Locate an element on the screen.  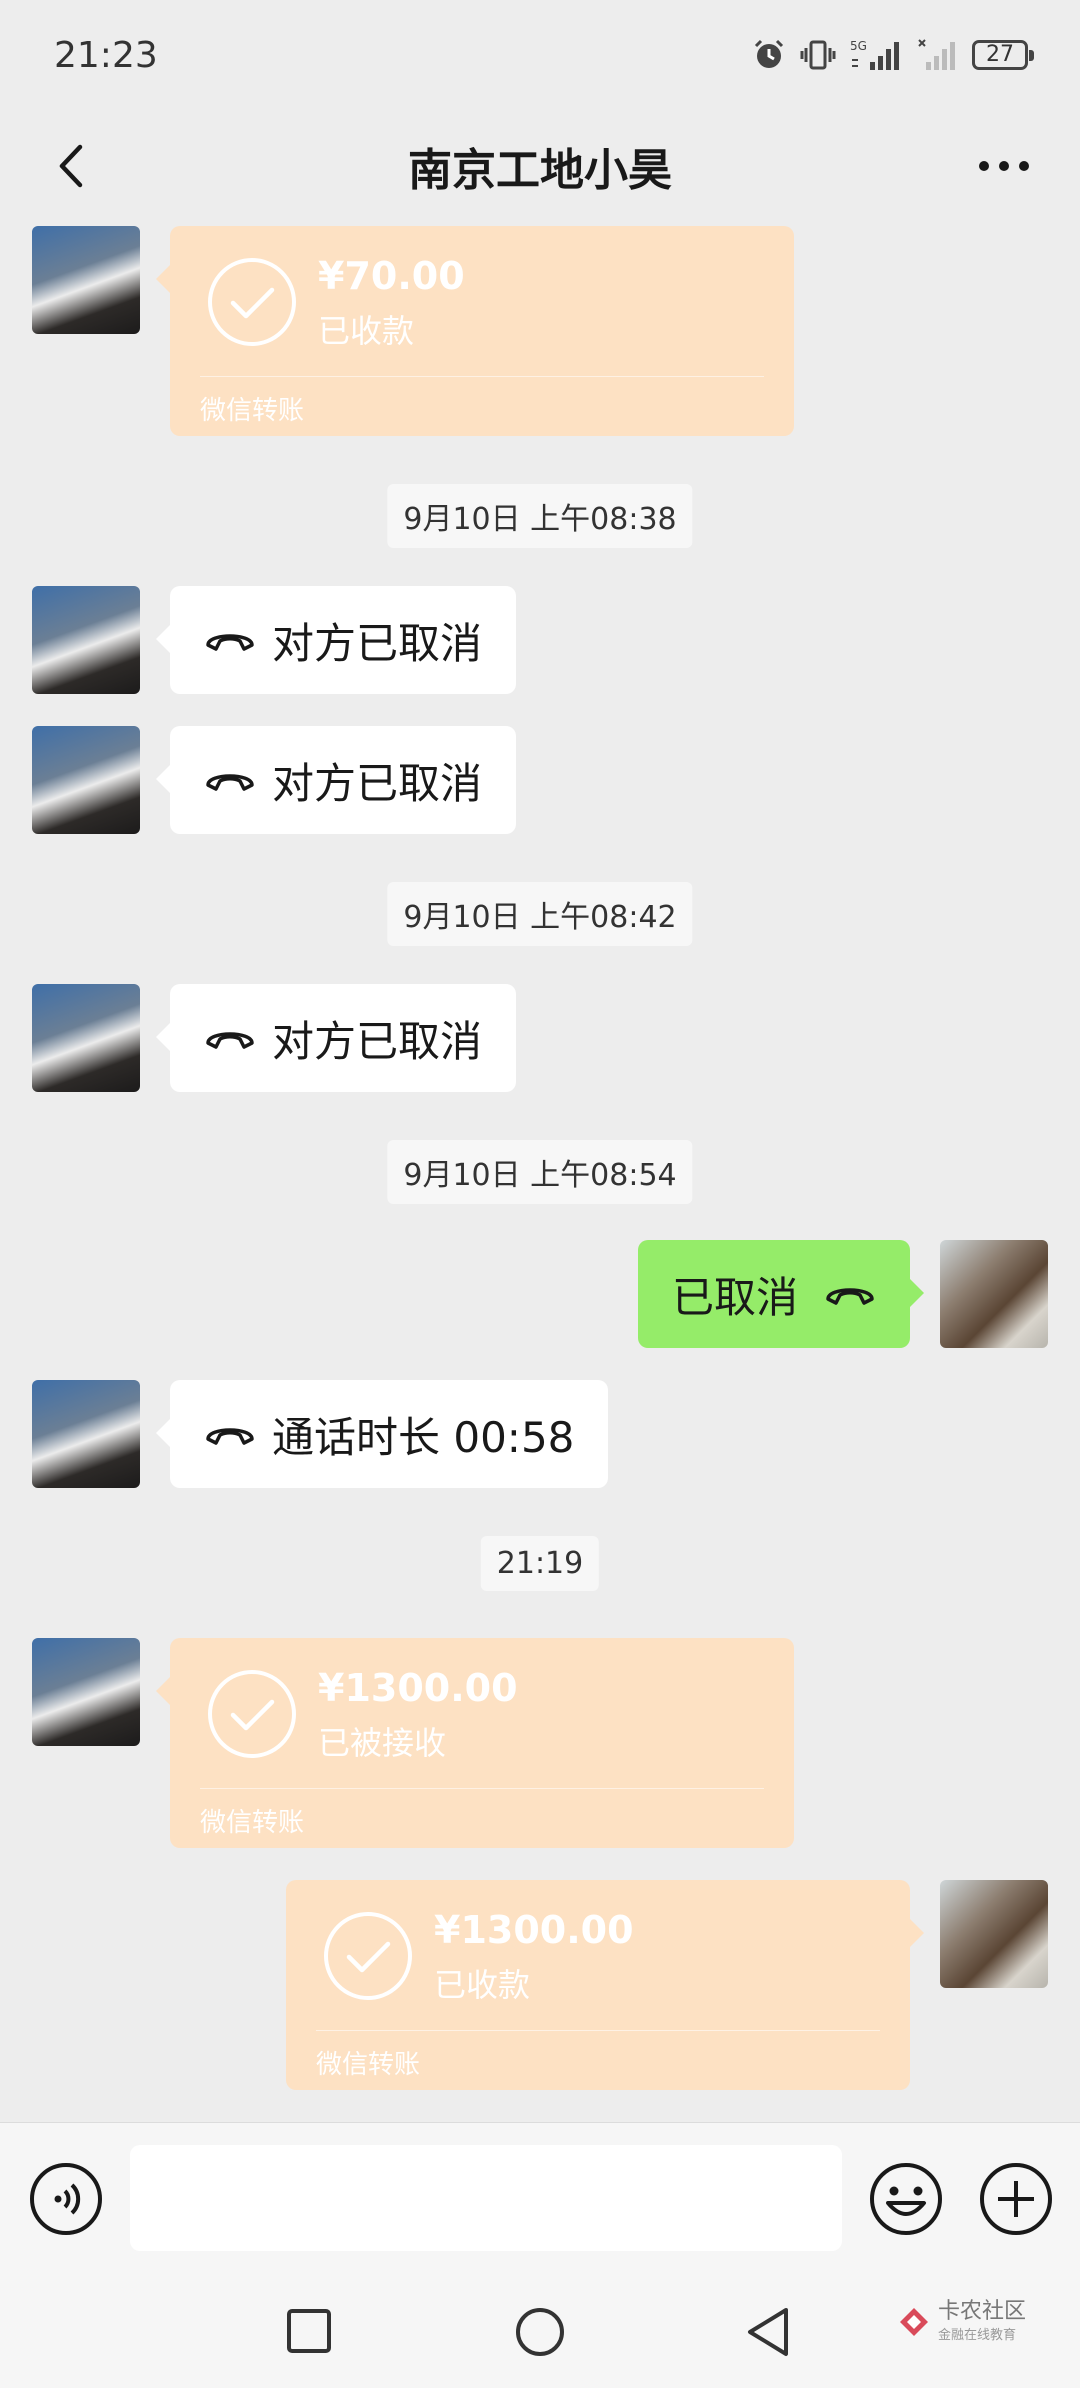
call-bubble-me: 已取消 is located at coordinates (781, 1294).